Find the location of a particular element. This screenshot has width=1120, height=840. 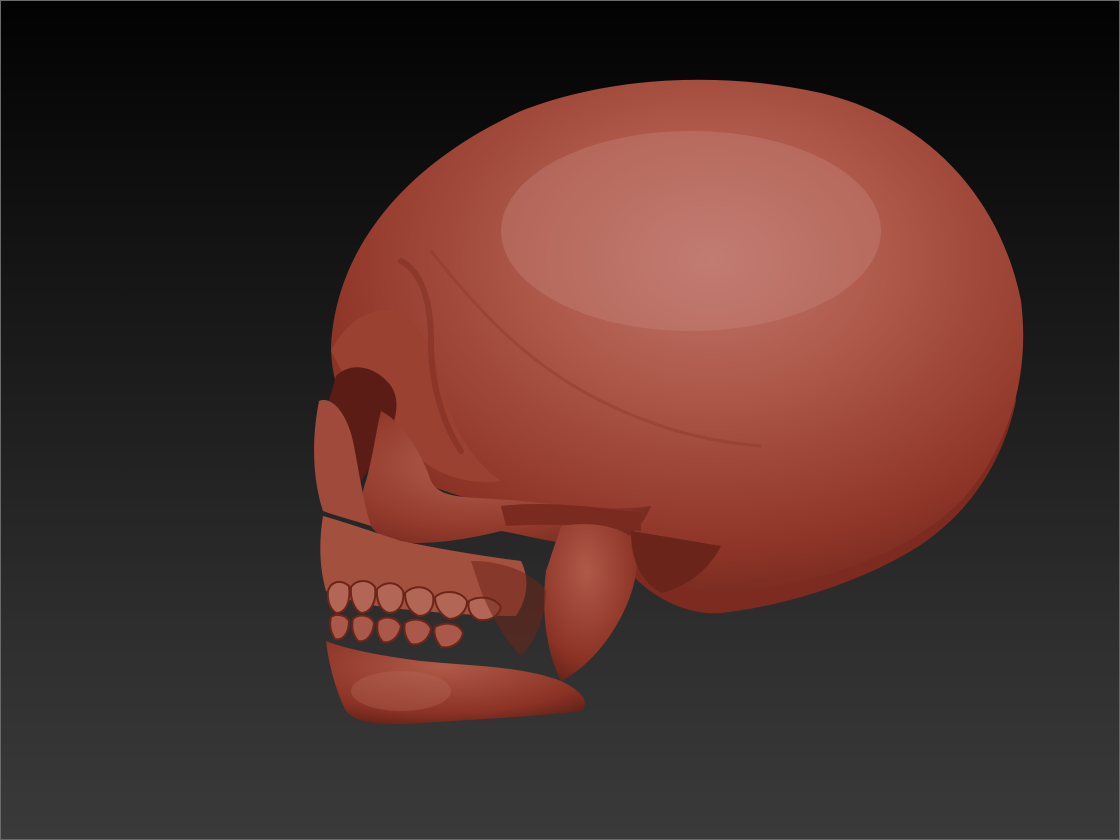

chin-highlight is located at coordinates (401, 691).